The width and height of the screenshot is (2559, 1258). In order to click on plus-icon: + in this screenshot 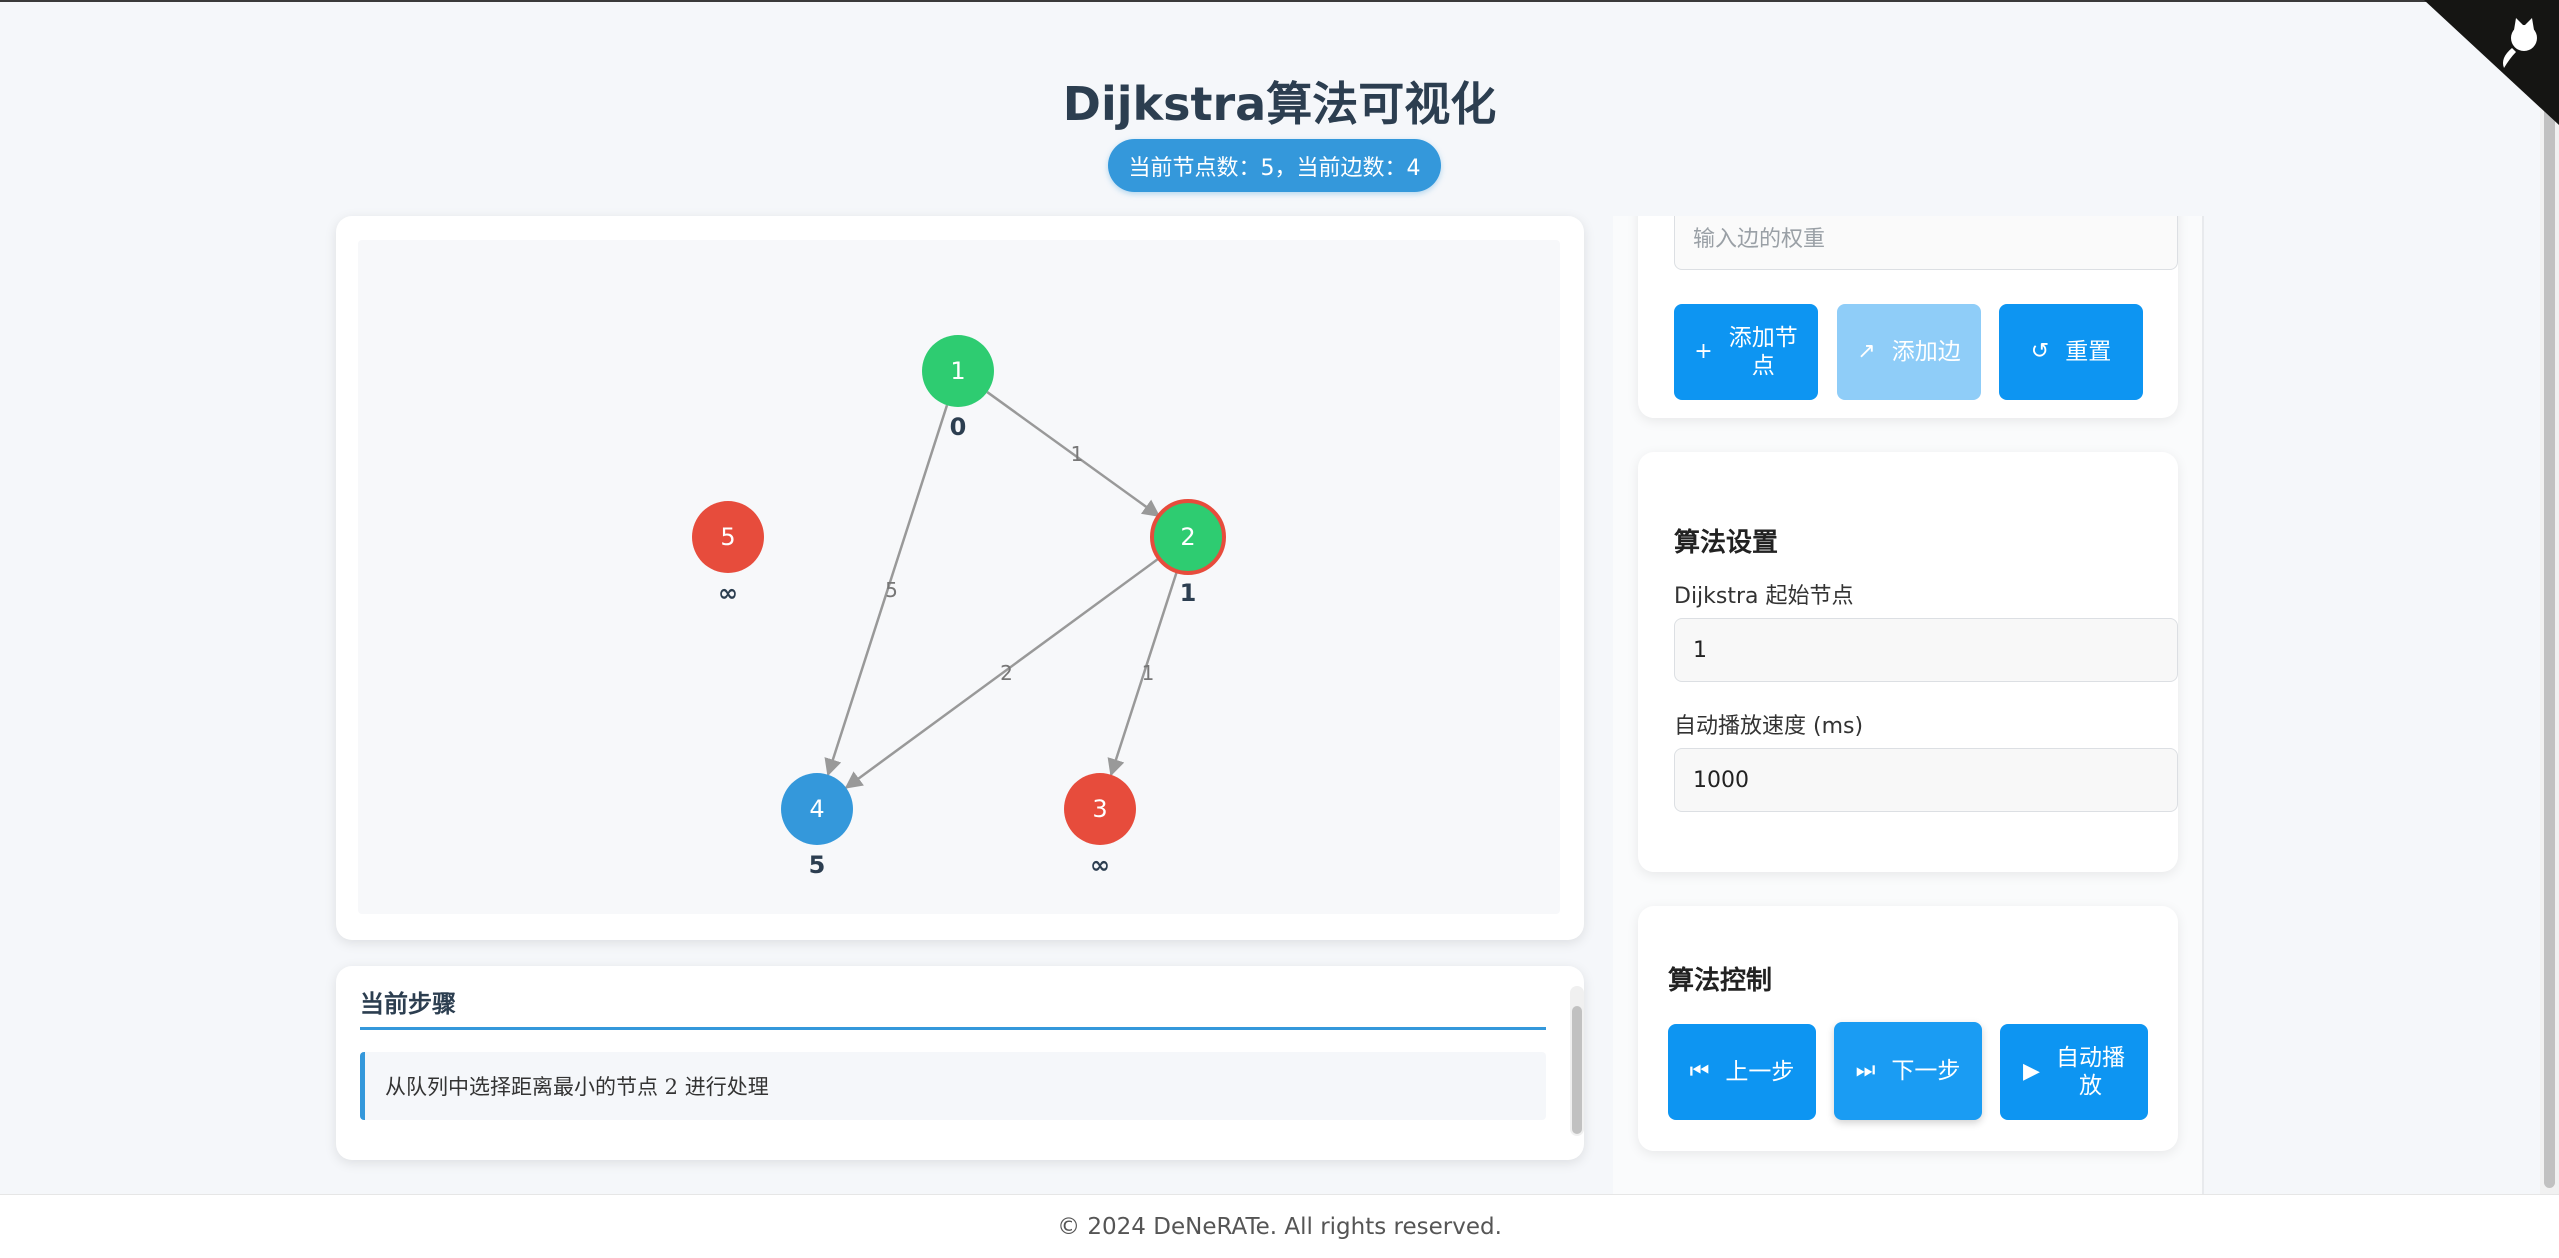, I will do `click(1703, 351)`.